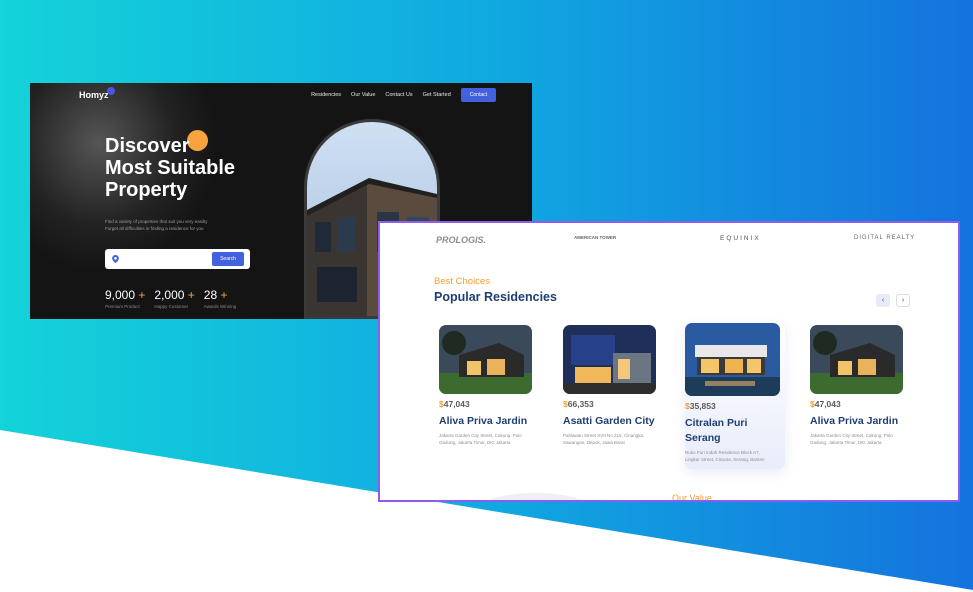 This screenshot has width=973, height=592. What do you see at coordinates (735, 406) in the screenshot?
I see `residency-price: $35,853` at bounding box center [735, 406].